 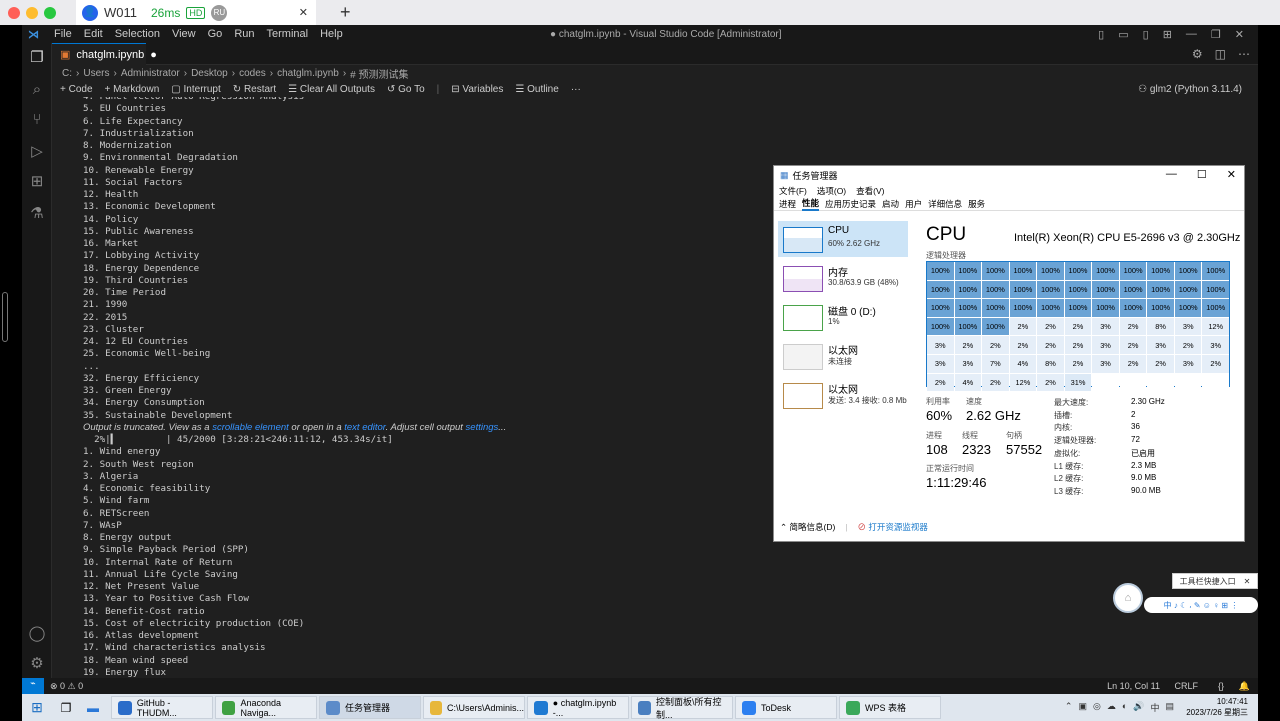 What do you see at coordinates (93, 34) in the screenshot?
I see `menu-edit: Edit` at bounding box center [93, 34].